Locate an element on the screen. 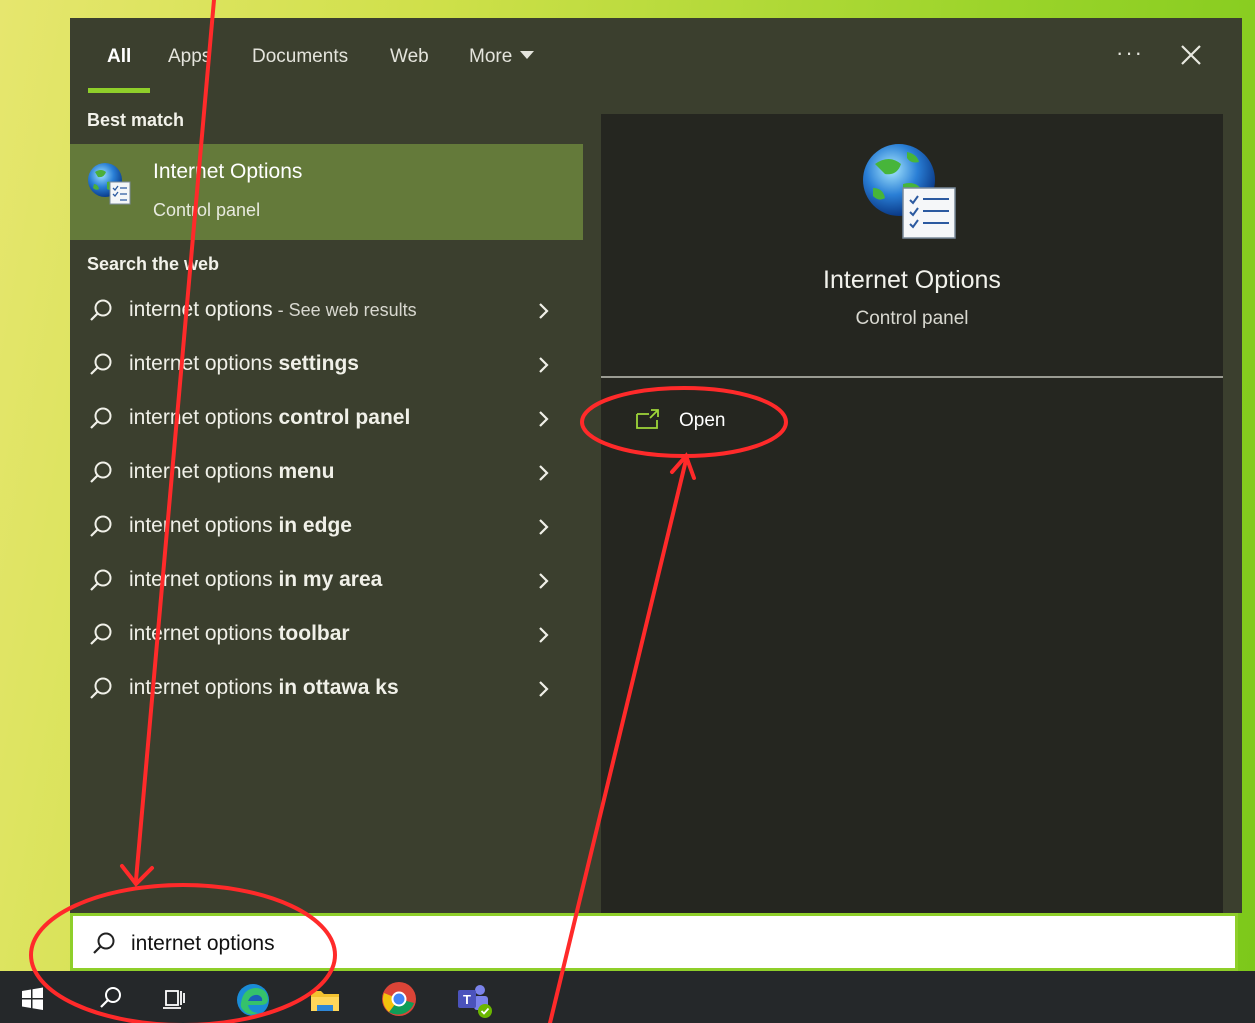 The width and height of the screenshot is (1255, 1023). suggestion-text: internet options in my area is located at coordinates (255, 580).